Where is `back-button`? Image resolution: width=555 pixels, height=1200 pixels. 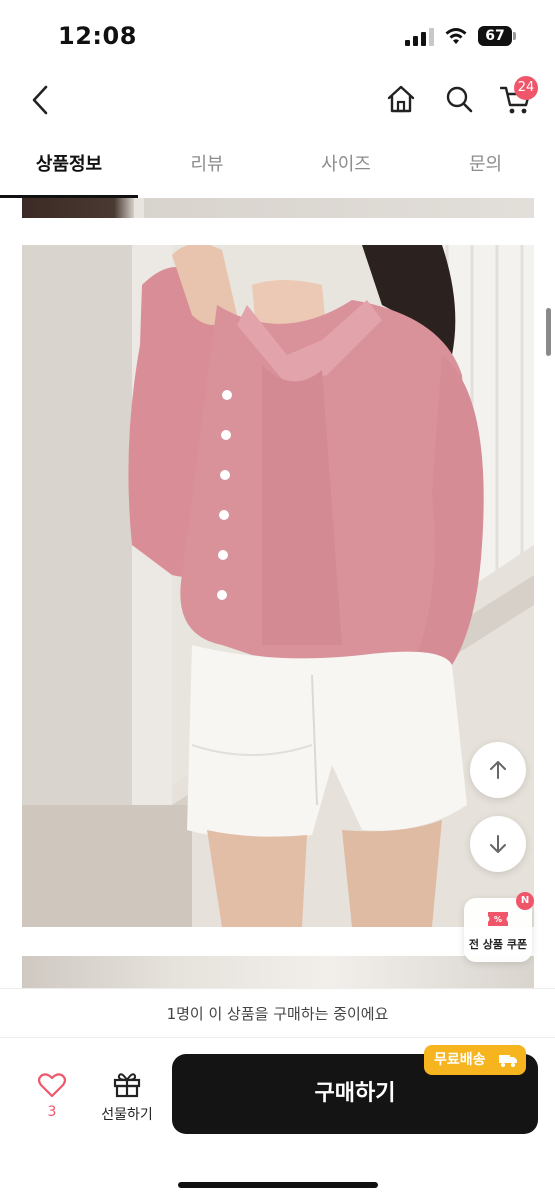
back-button is located at coordinates (40, 100).